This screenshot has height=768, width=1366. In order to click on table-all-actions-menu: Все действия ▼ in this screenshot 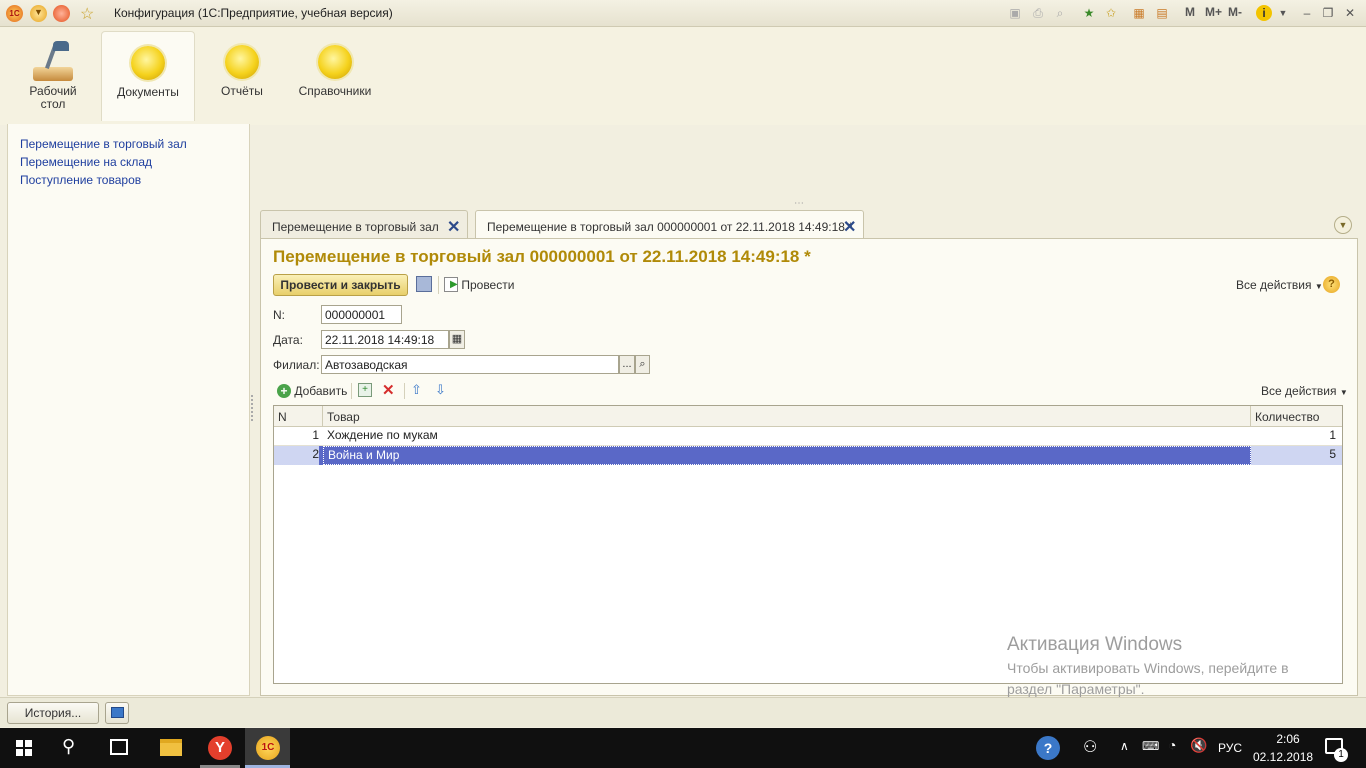, I will do `click(1304, 391)`.